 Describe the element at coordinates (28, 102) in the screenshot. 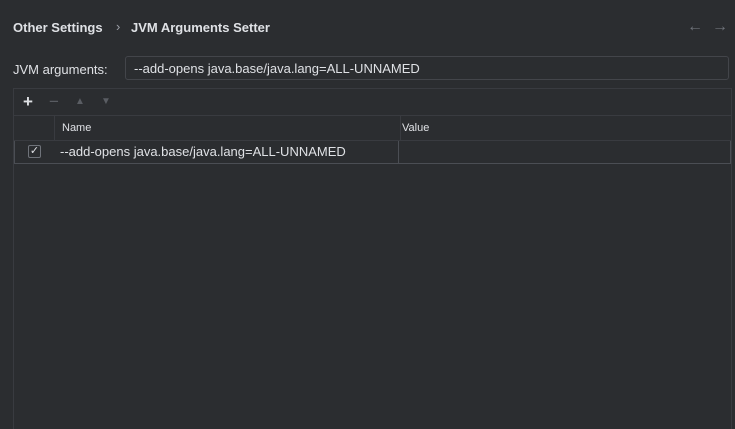

I see `add-icon: +` at that location.